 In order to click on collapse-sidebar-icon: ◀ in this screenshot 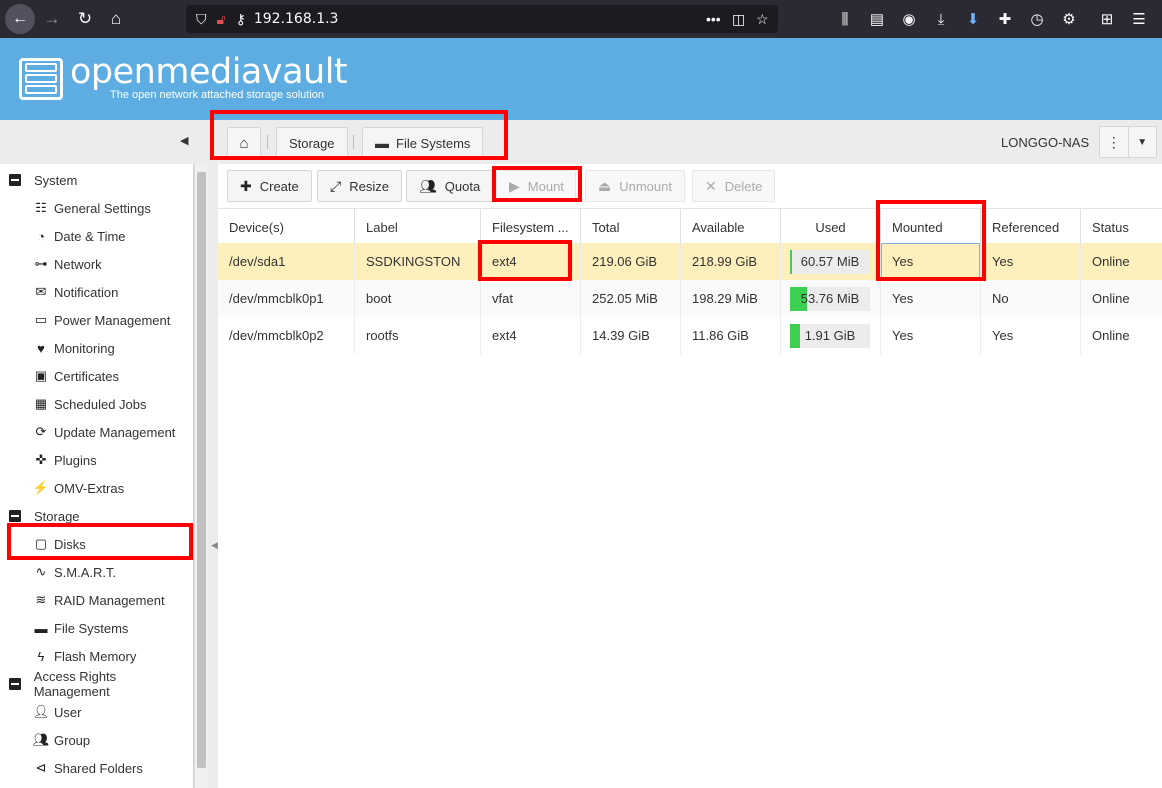, I will do `click(184, 140)`.